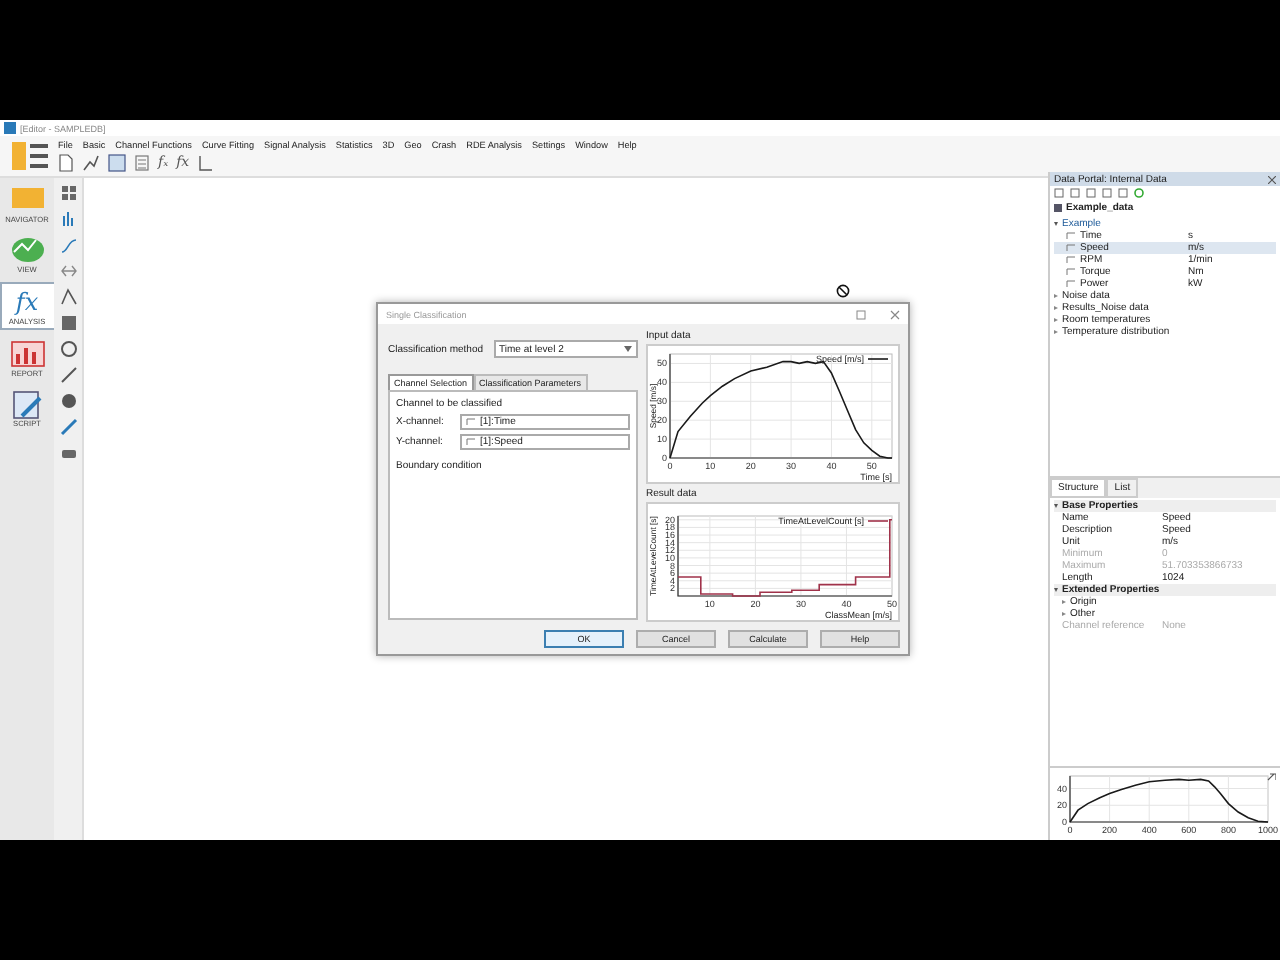  What do you see at coordinates (1139, 193) in the screenshot?
I see `refresh-icon` at bounding box center [1139, 193].